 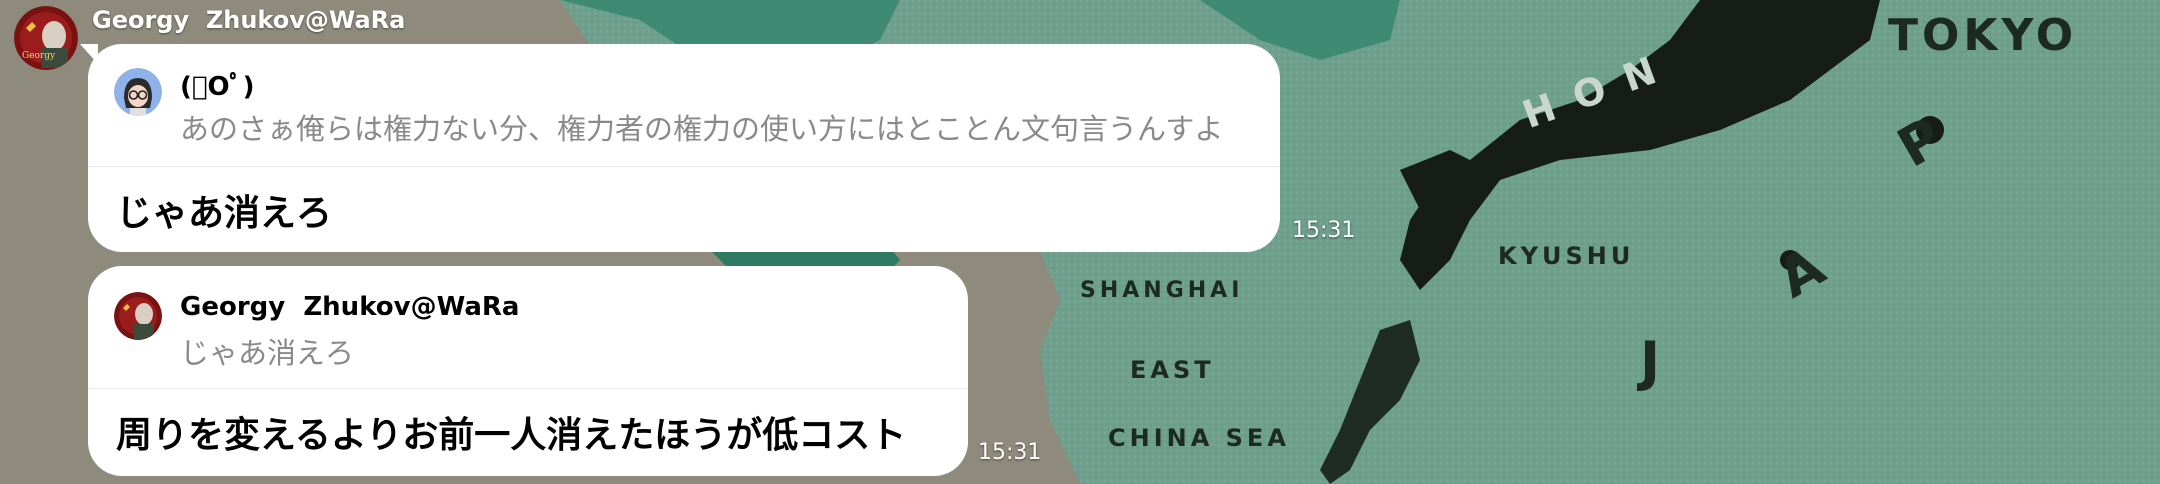 What do you see at coordinates (1652, 361) in the screenshot?
I see `map-label-japan-j: J` at bounding box center [1652, 361].